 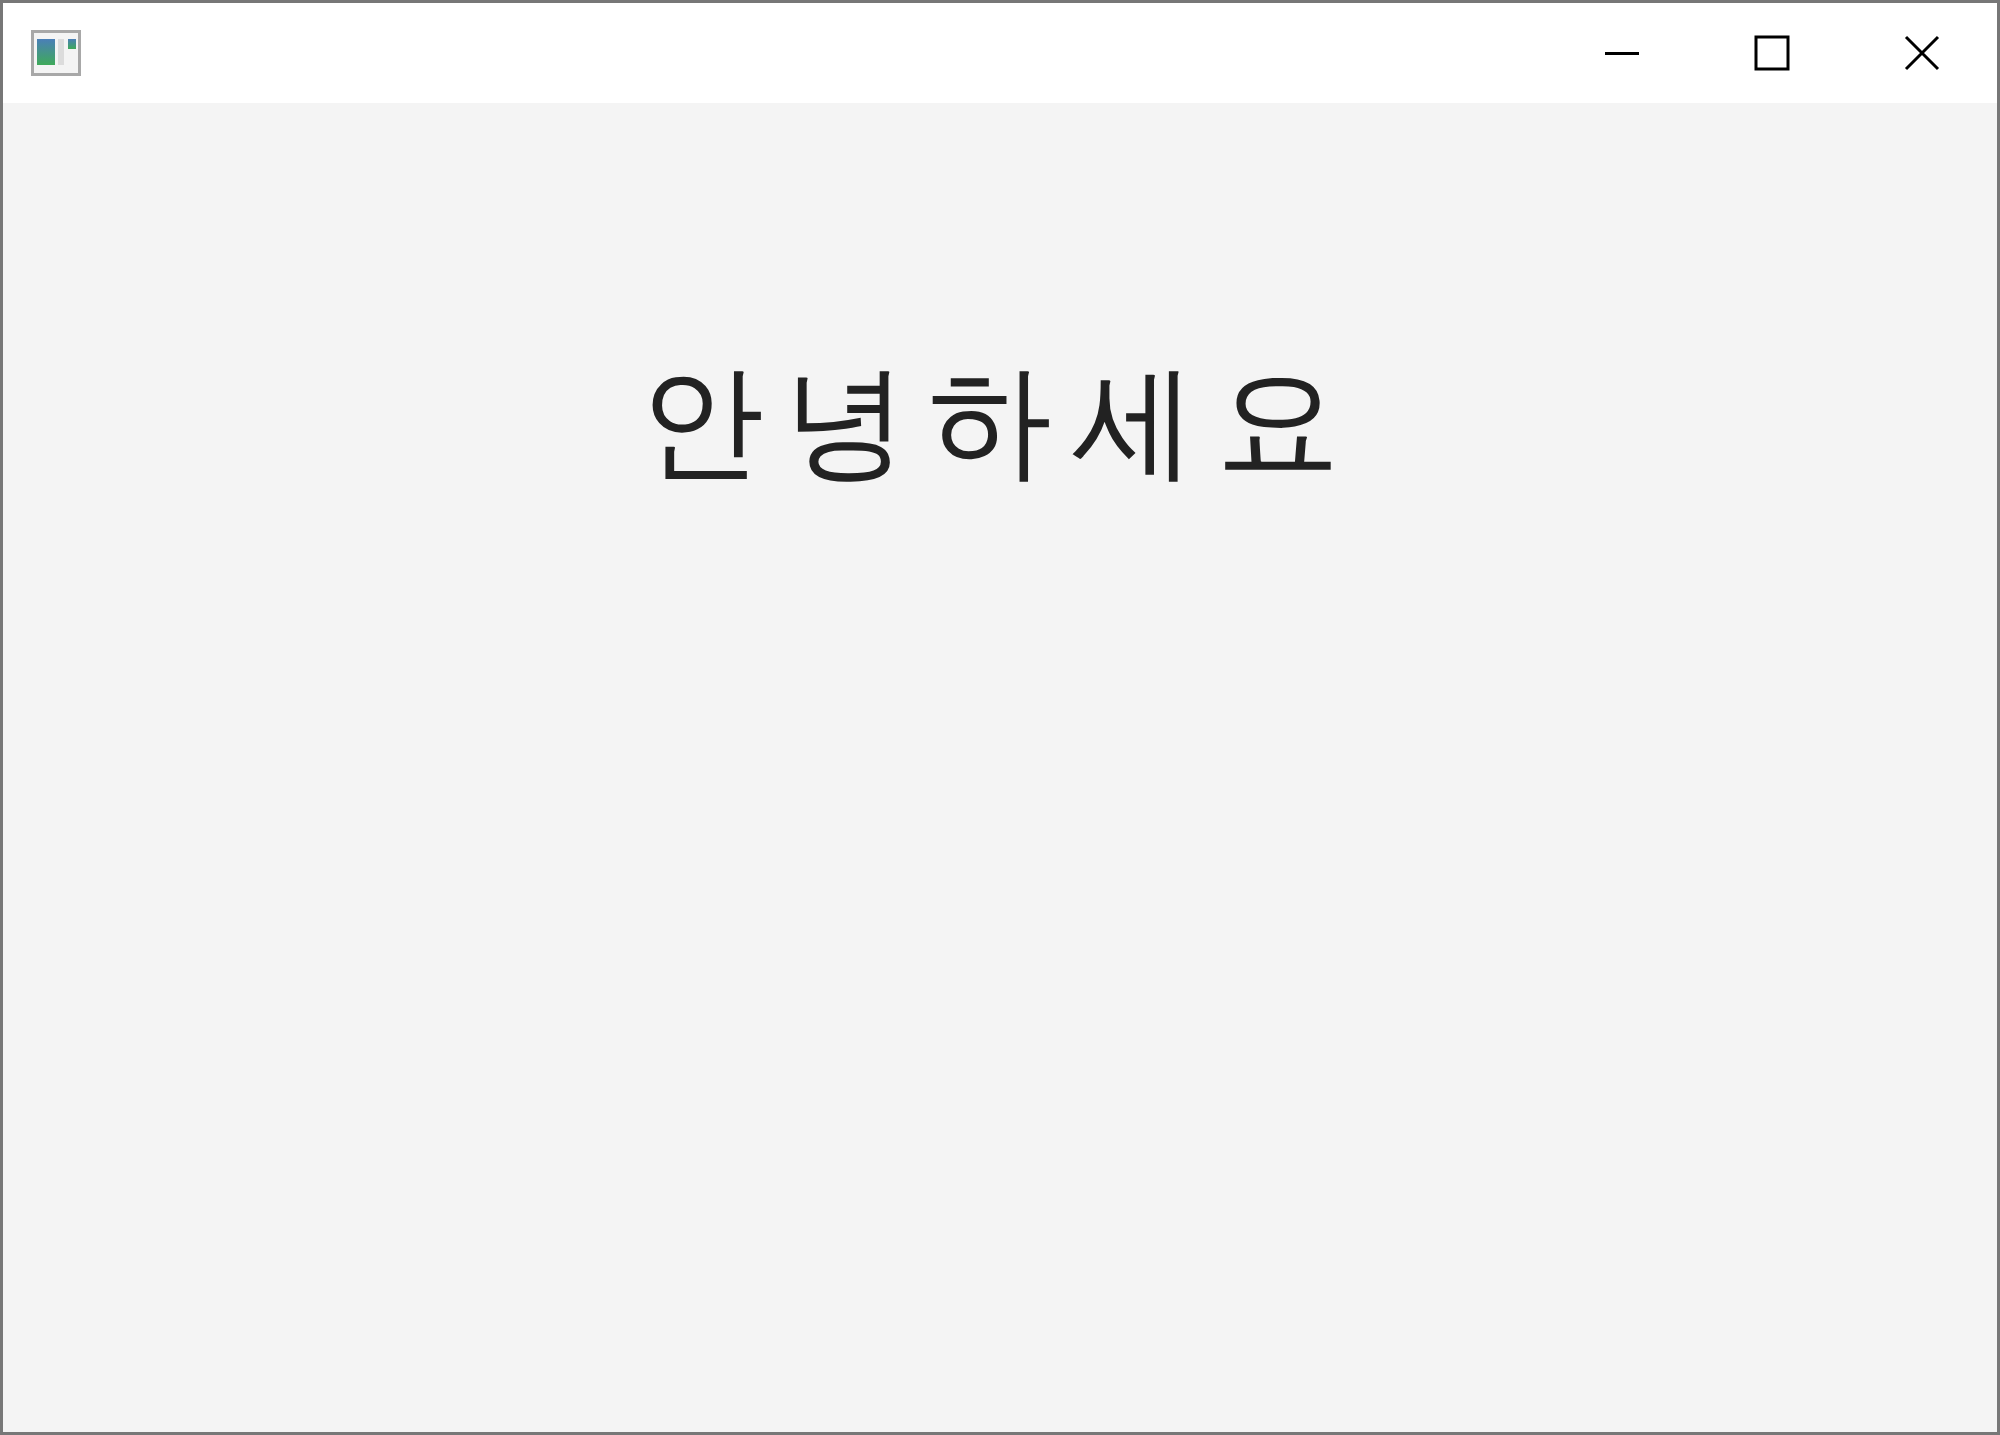 I want to click on maximize-icon, so click(x=1772, y=53).